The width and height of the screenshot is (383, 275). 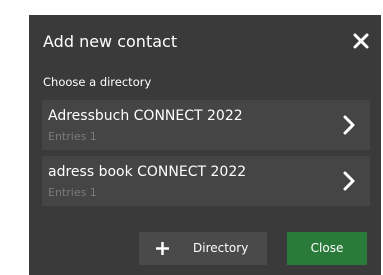 I want to click on directory-name: adress book CONNECT 2022, so click(x=147, y=172).